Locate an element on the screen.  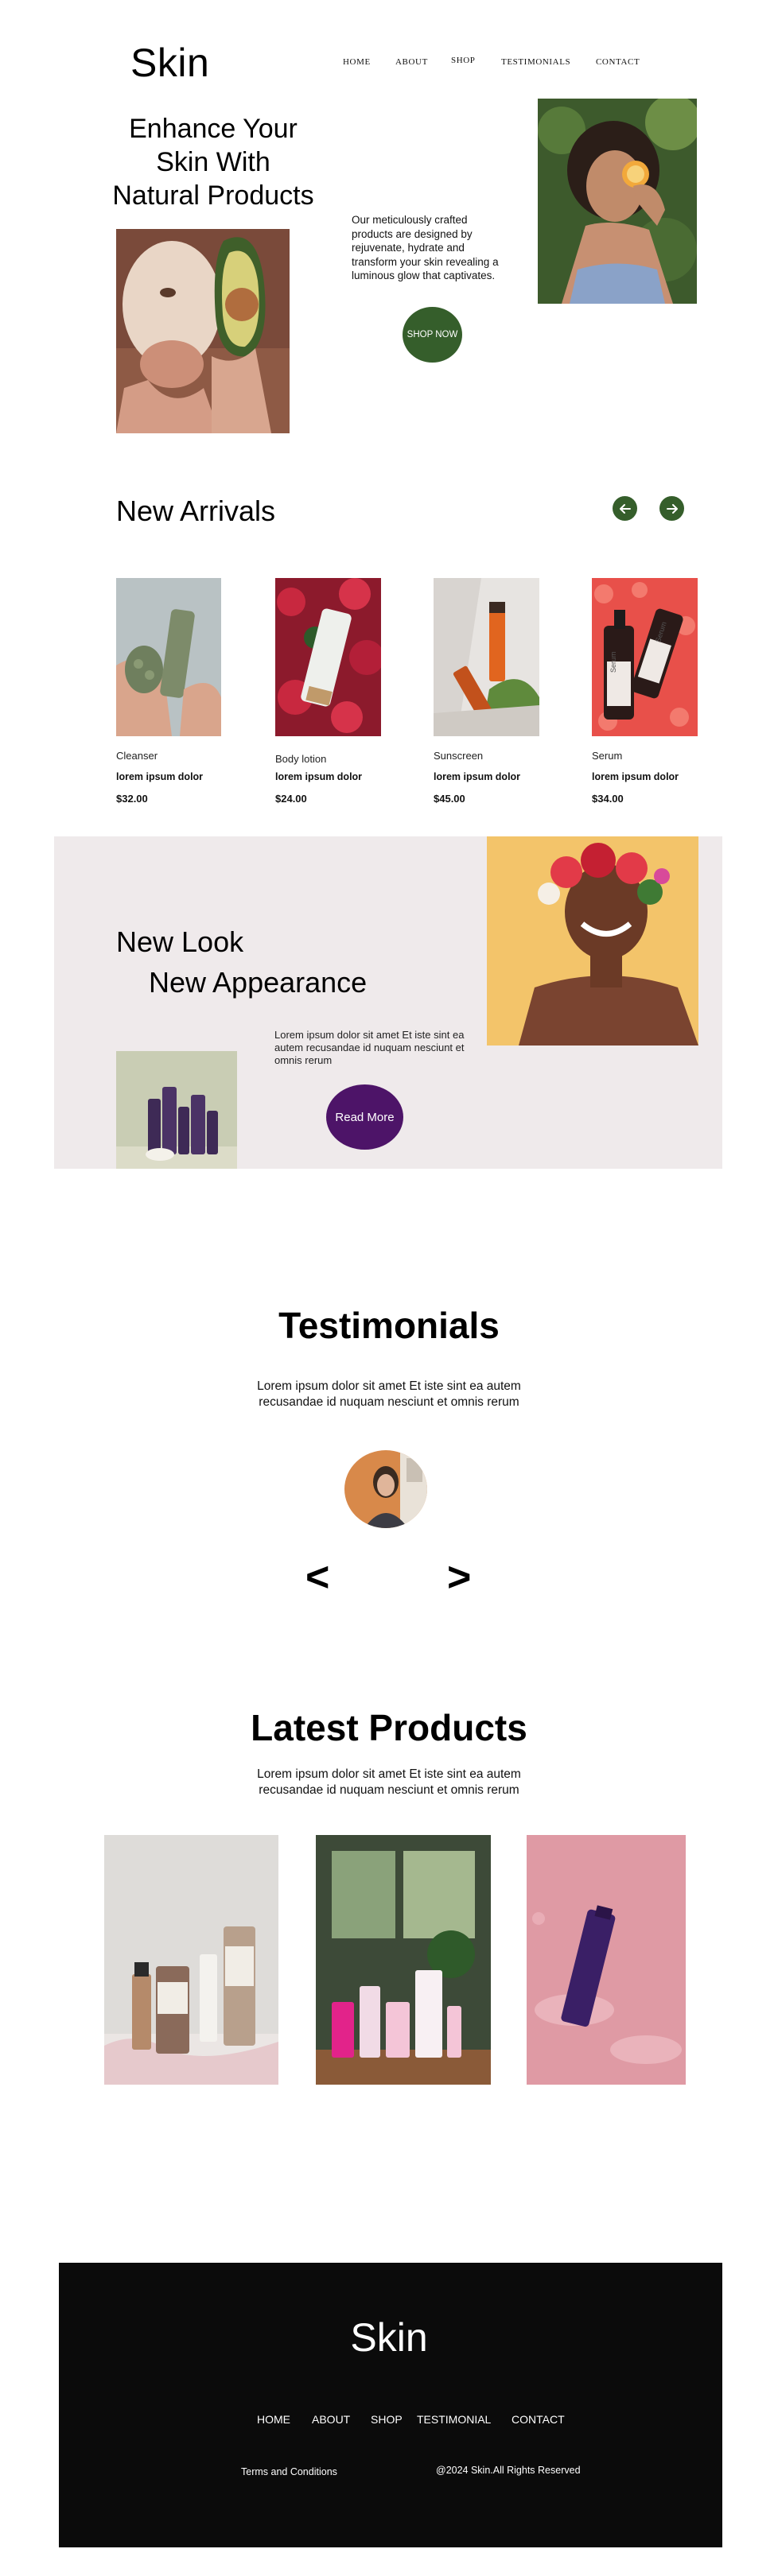
new-arrivals-title: New Arrivals is located at coordinates (196, 511).